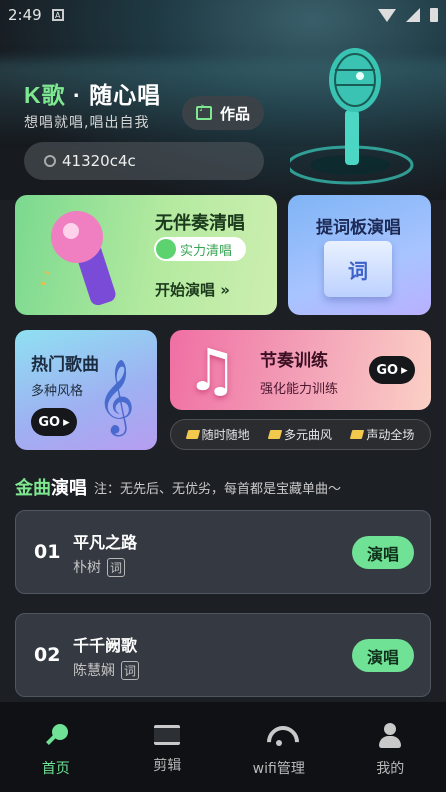  What do you see at coordinates (192, 289) in the screenshot?
I see `start-singing-link: 开始演唱 »` at bounding box center [192, 289].